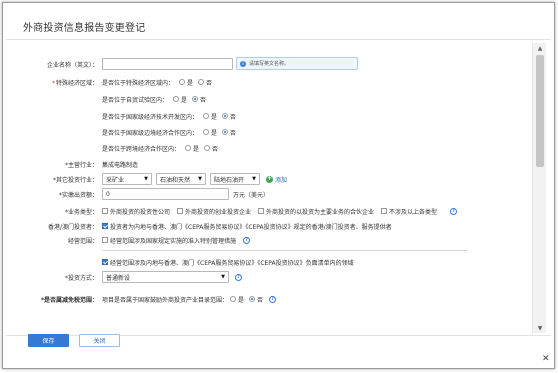 This screenshot has width=558, height=373. I want to click on special-zone-q1-yes: 是, so click(186, 82).